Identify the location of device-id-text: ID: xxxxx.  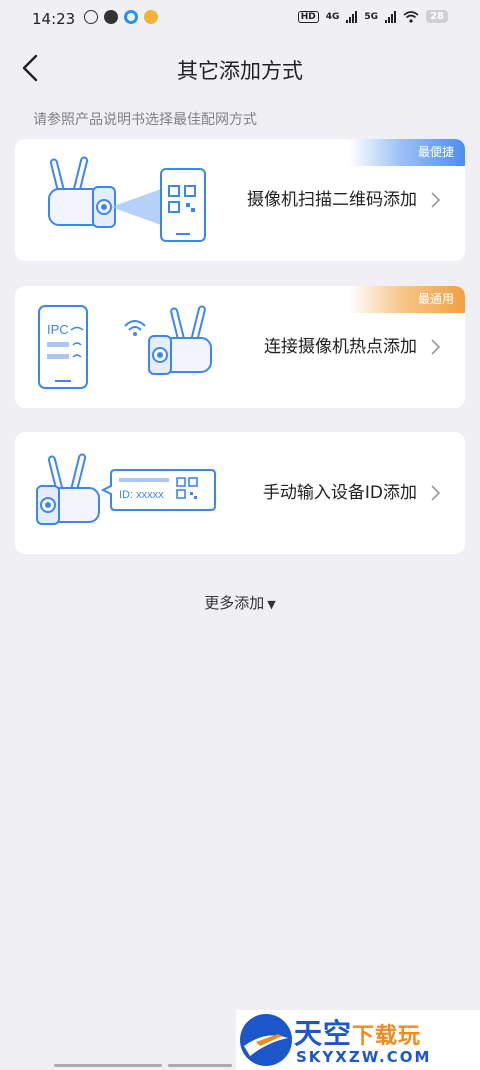
(141, 495).